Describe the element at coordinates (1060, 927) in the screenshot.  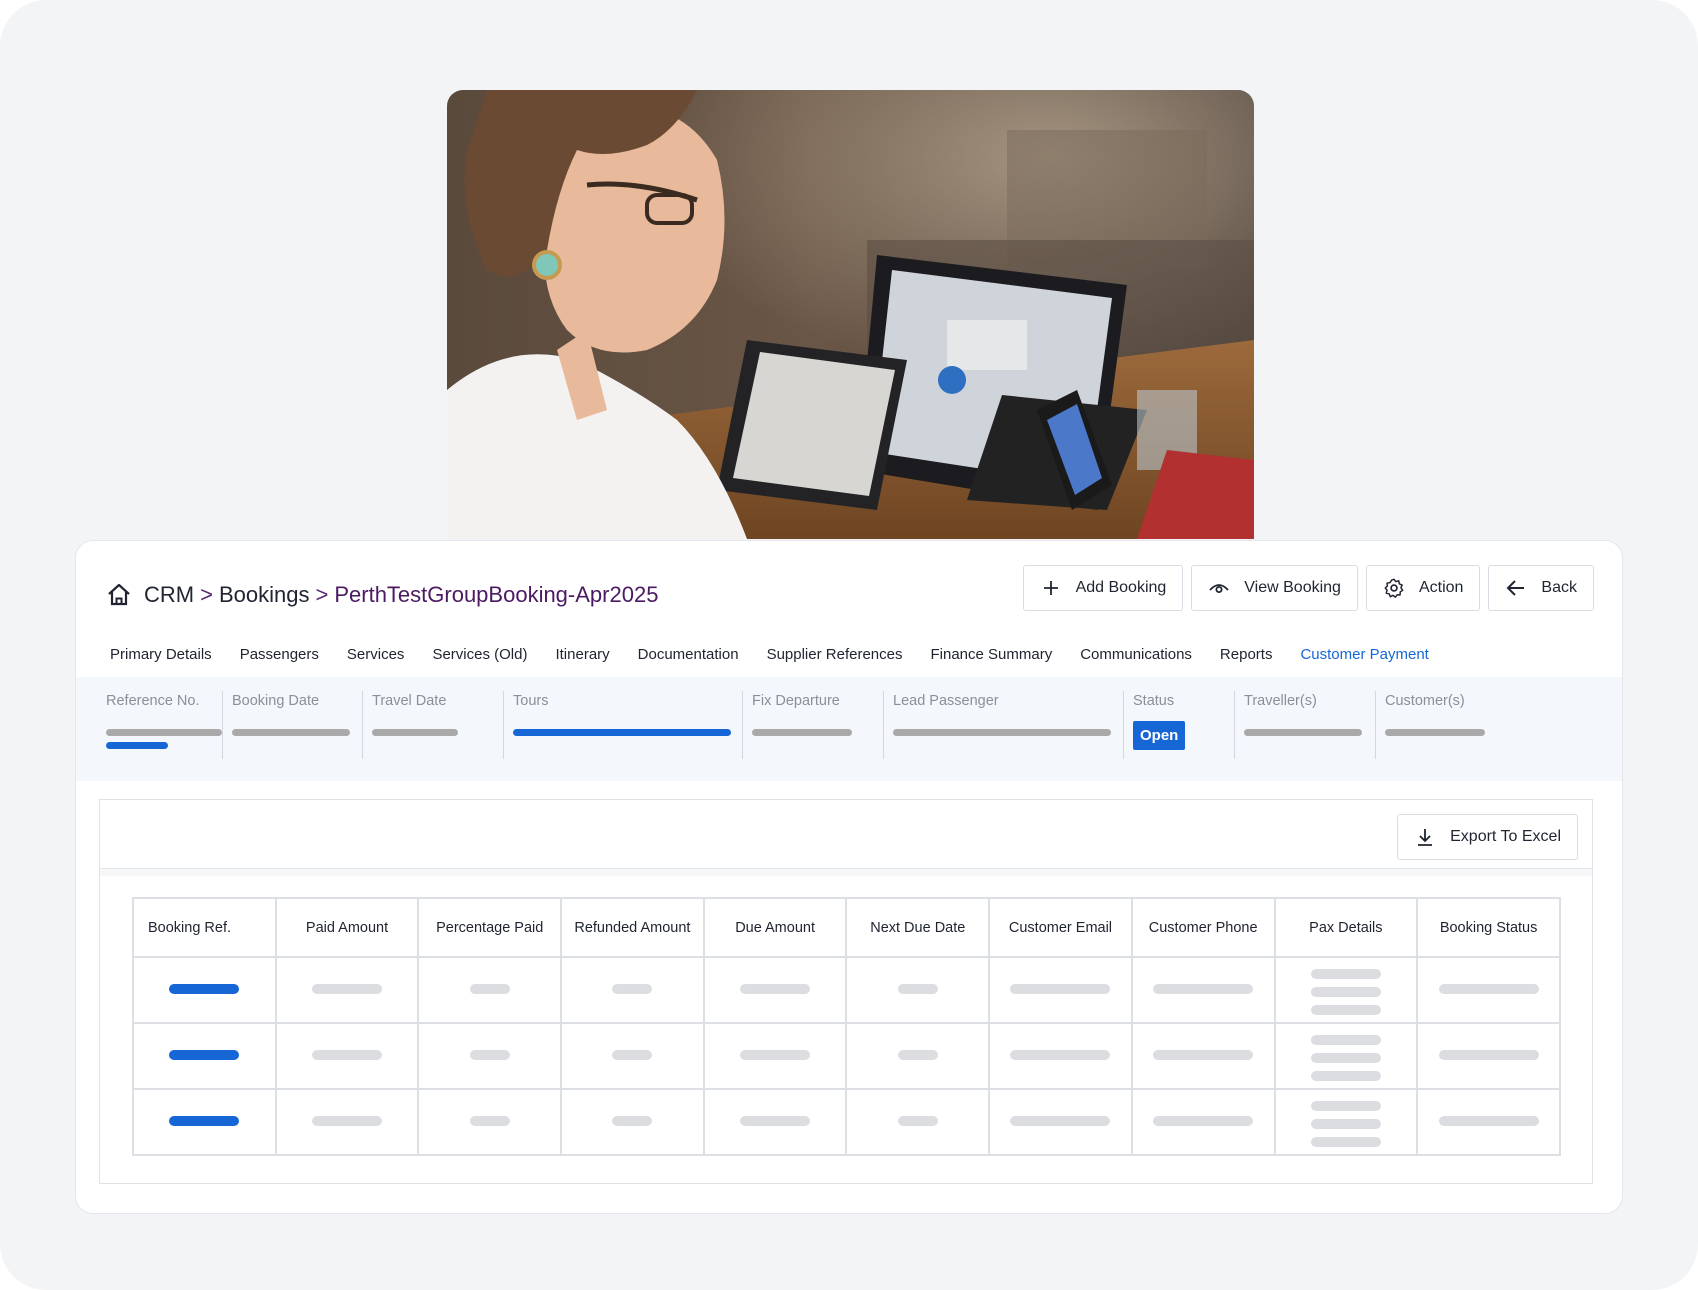
I see `column-header-customer-email: Customer Email` at that location.